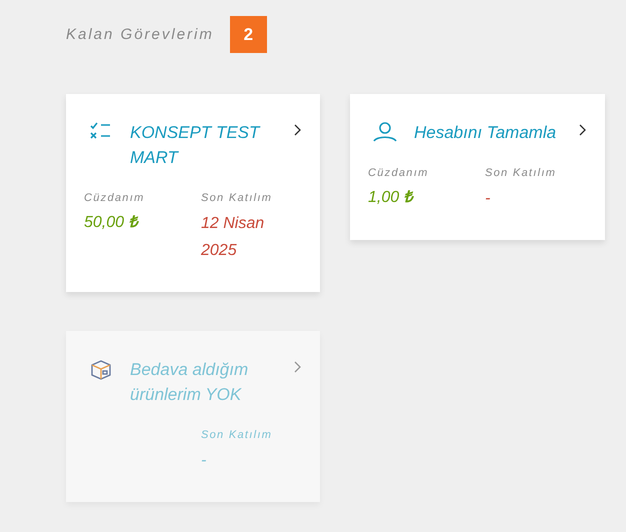 Image resolution: width=626 pixels, height=532 pixels. What do you see at coordinates (248, 34) in the screenshot?
I see `count-badge: 2` at bounding box center [248, 34].